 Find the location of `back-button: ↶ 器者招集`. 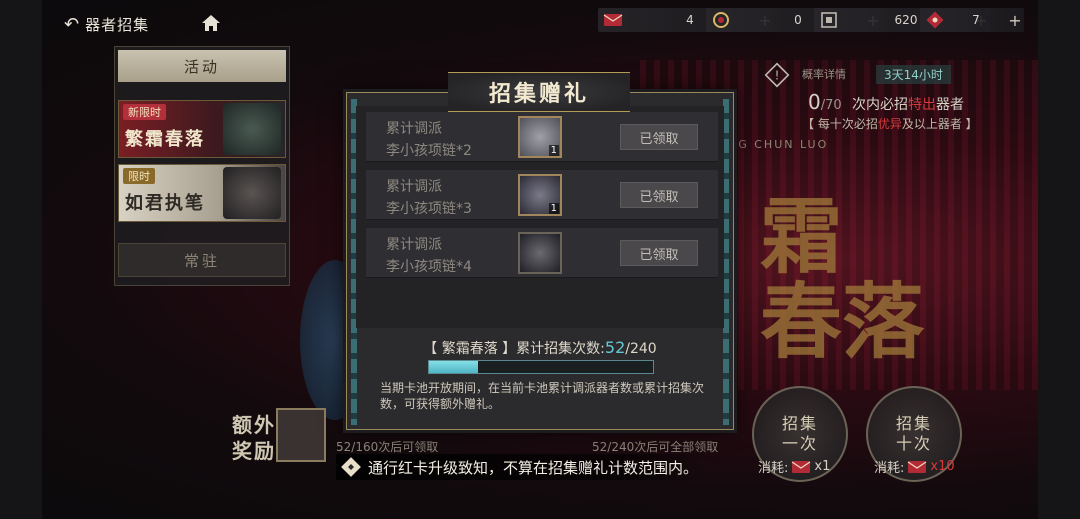

back-button: ↶ 器者招集 is located at coordinates (124, 24).